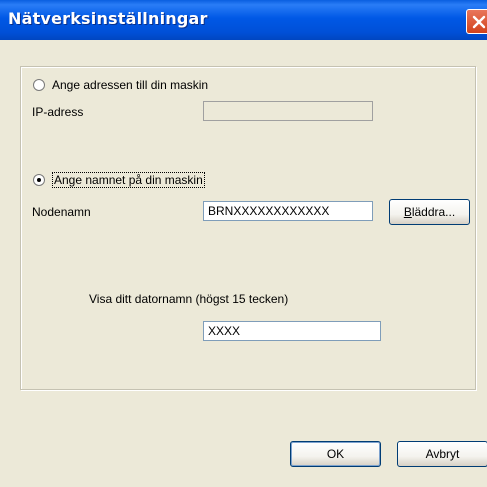 This screenshot has height=487, width=487. I want to click on node-name-label: Nodenamn, so click(61, 212).